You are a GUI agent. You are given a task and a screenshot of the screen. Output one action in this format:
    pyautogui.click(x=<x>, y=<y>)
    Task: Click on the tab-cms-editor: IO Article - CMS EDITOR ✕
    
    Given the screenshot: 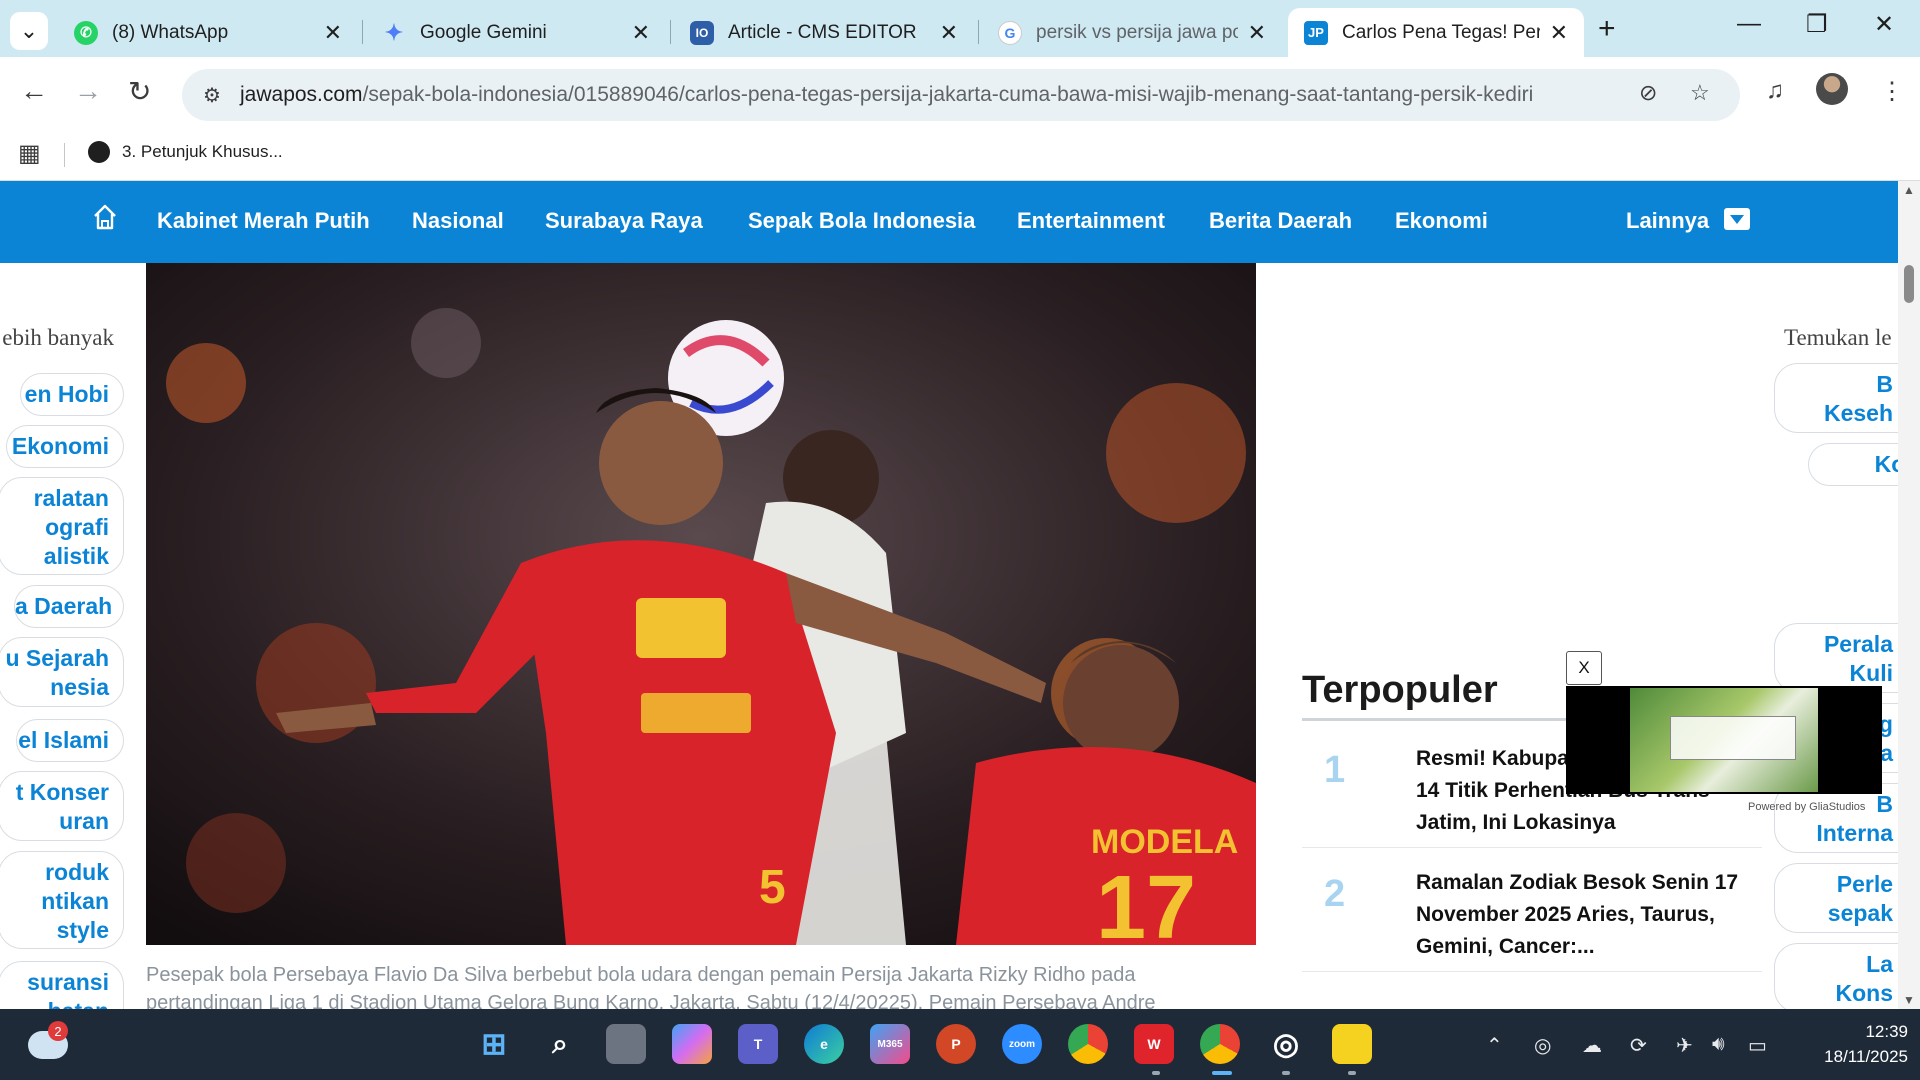 What is the action you would take?
    pyautogui.click(x=824, y=32)
    